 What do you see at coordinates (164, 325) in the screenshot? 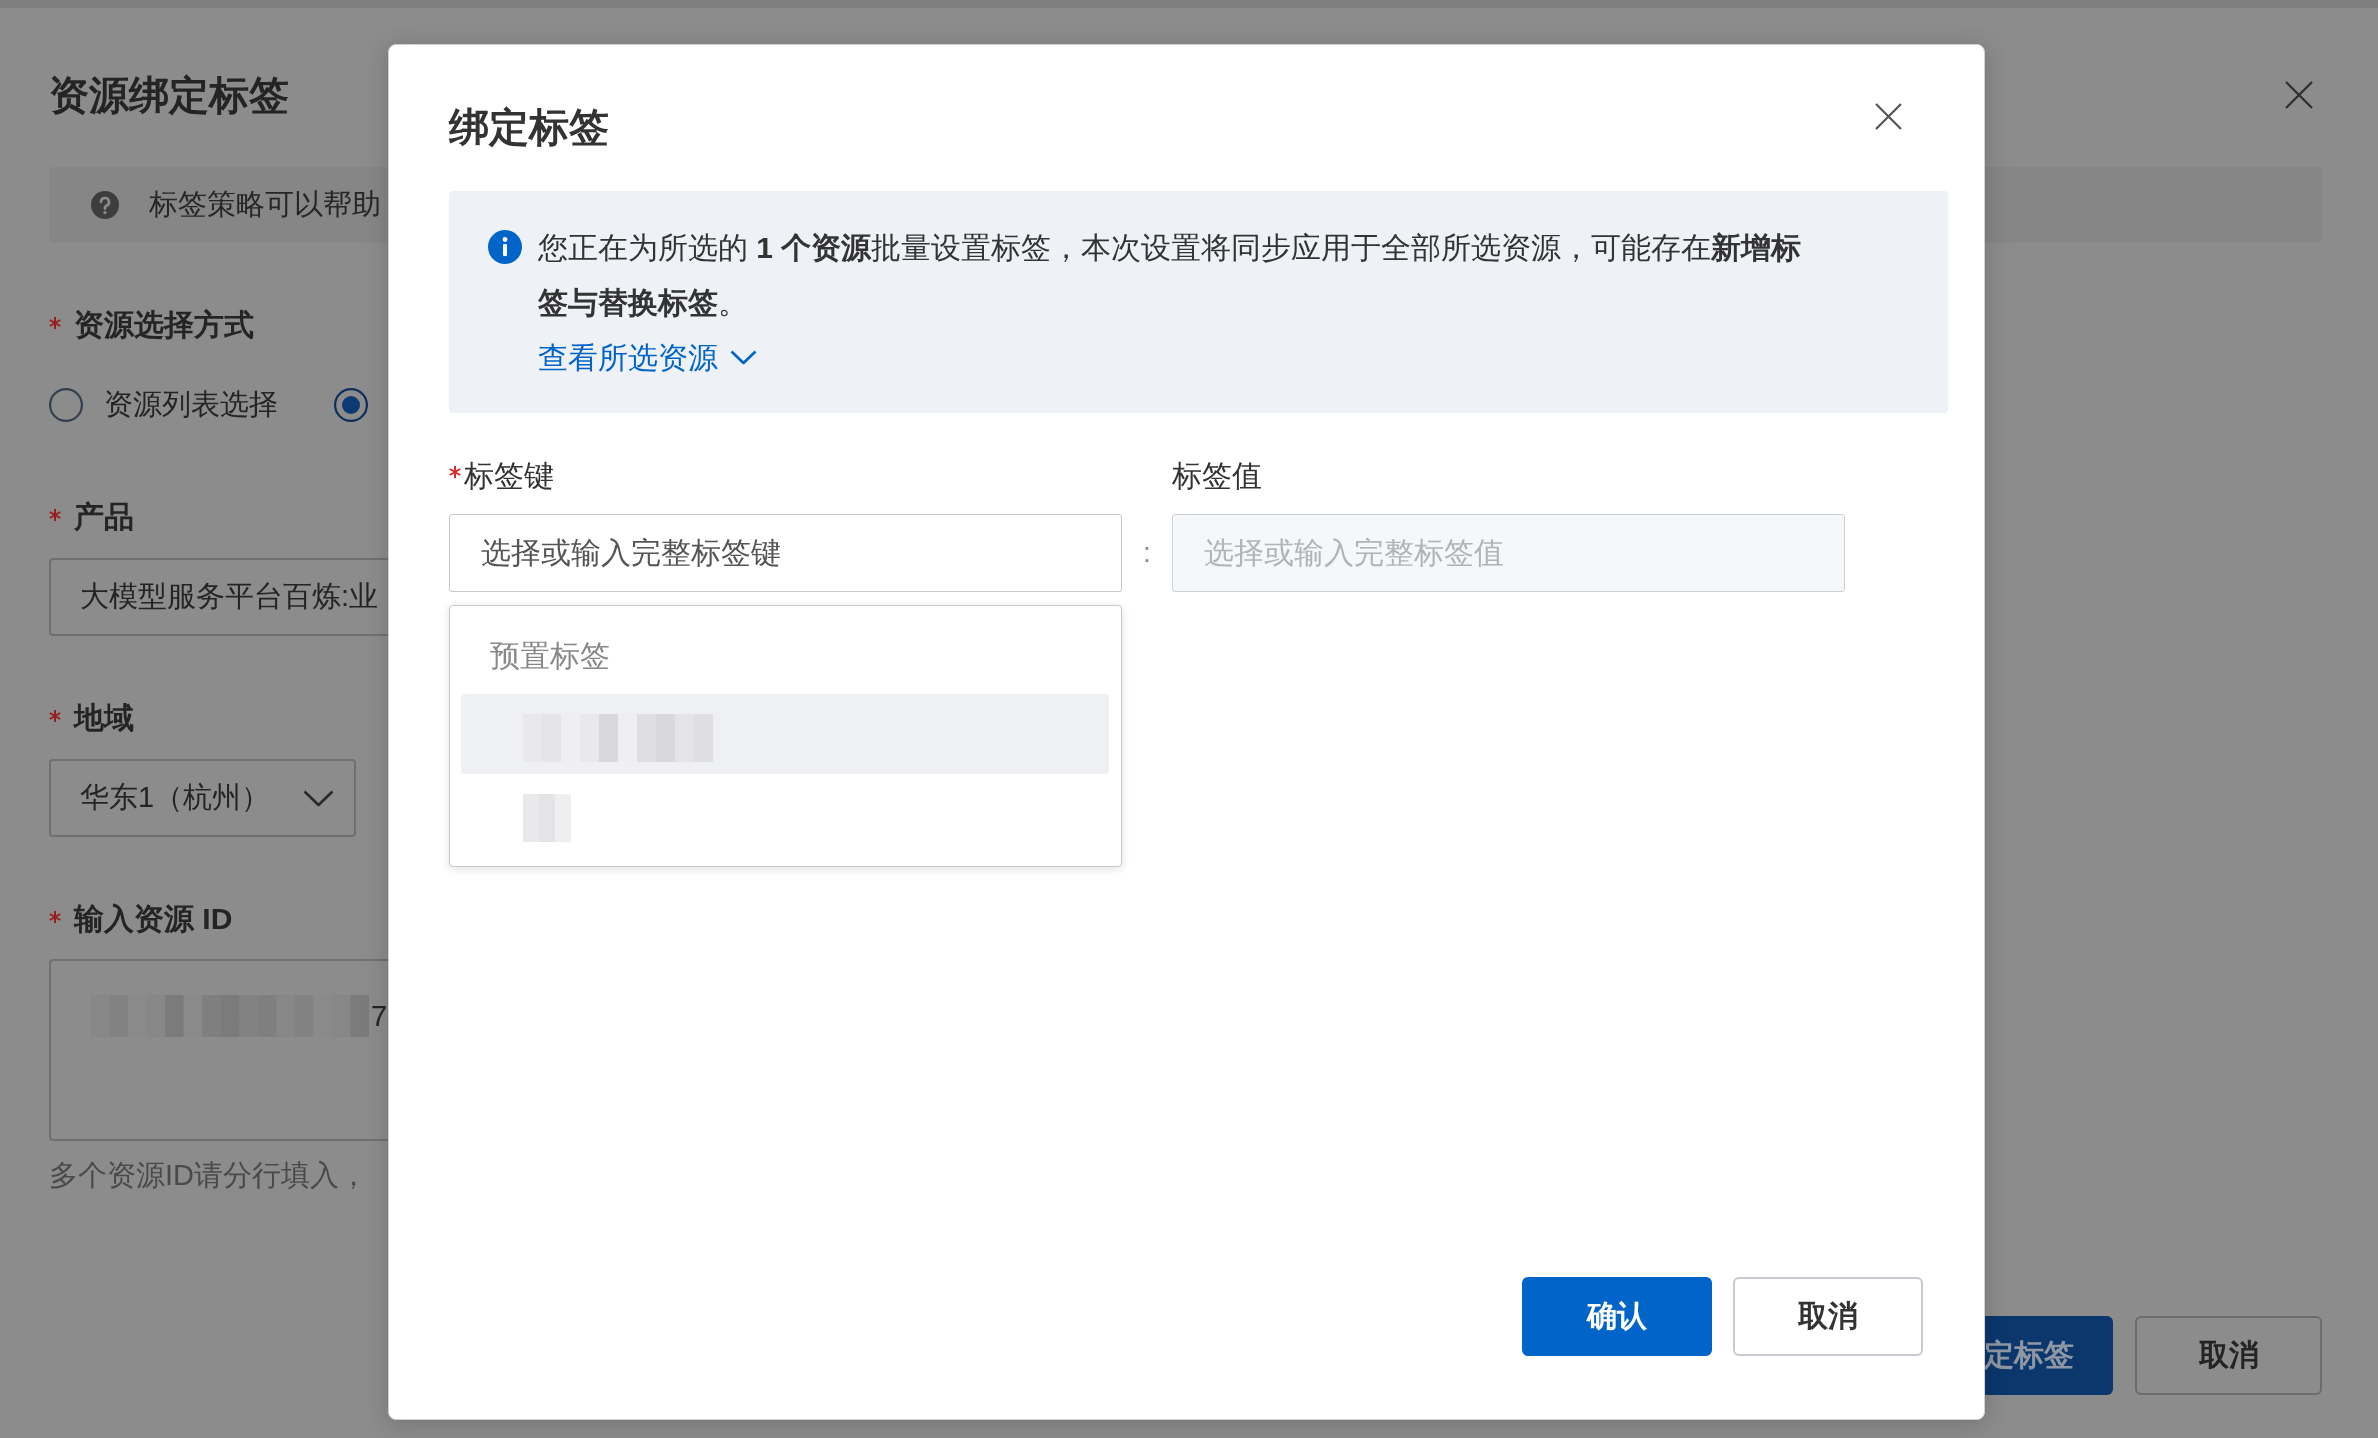
I see `field-label: 资源选择方式` at bounding box center [164, 325].